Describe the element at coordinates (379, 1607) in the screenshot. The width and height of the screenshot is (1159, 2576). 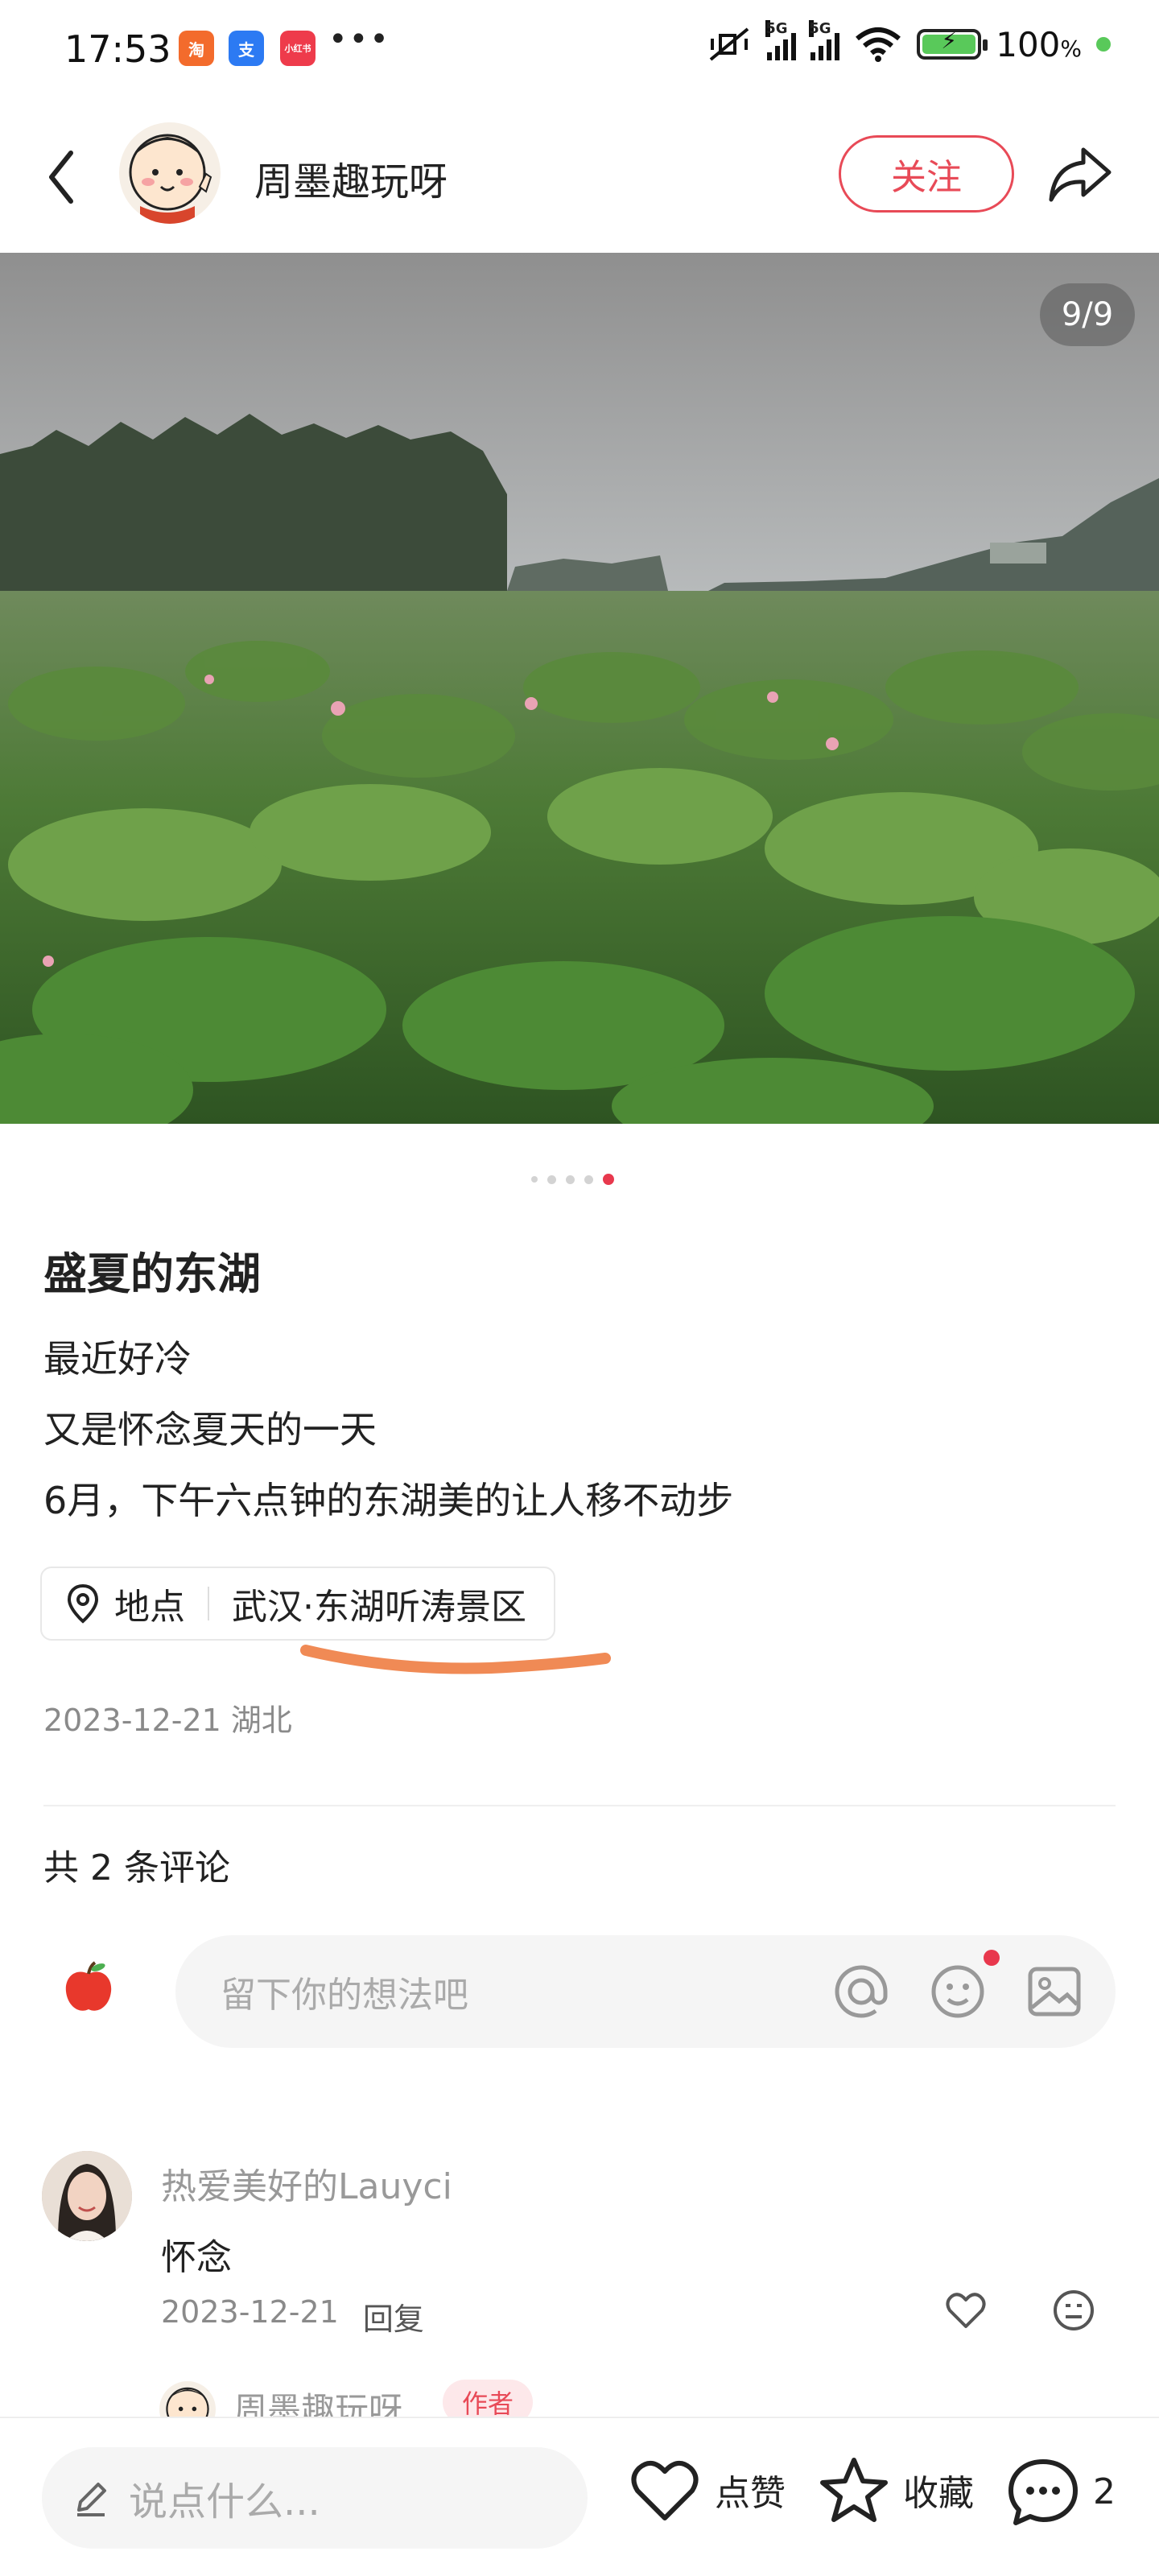
I see `location-value: 武汉·东湖听涛景区` at that location.